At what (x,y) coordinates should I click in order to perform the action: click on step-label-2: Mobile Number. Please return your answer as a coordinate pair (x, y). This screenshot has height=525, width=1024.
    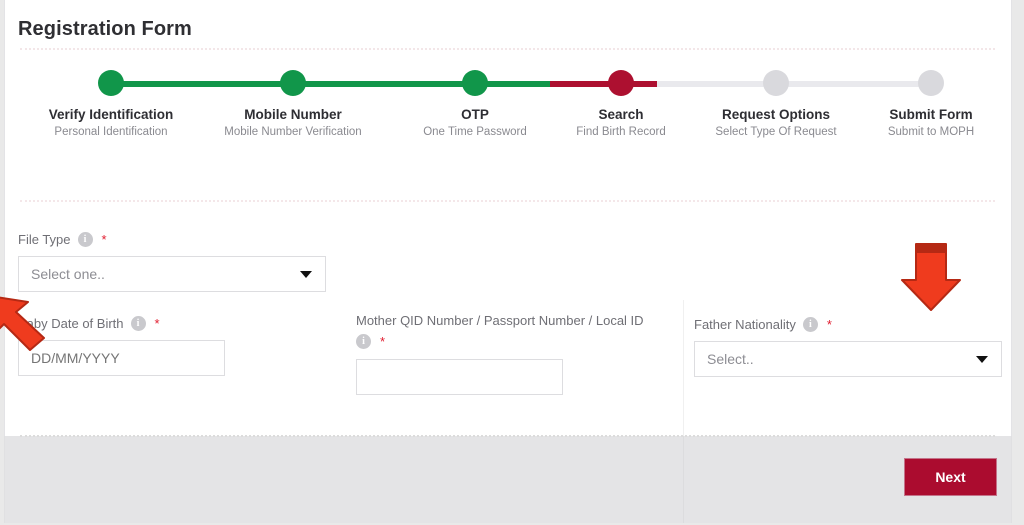
    Looking at the image, I should click on (293, 114).